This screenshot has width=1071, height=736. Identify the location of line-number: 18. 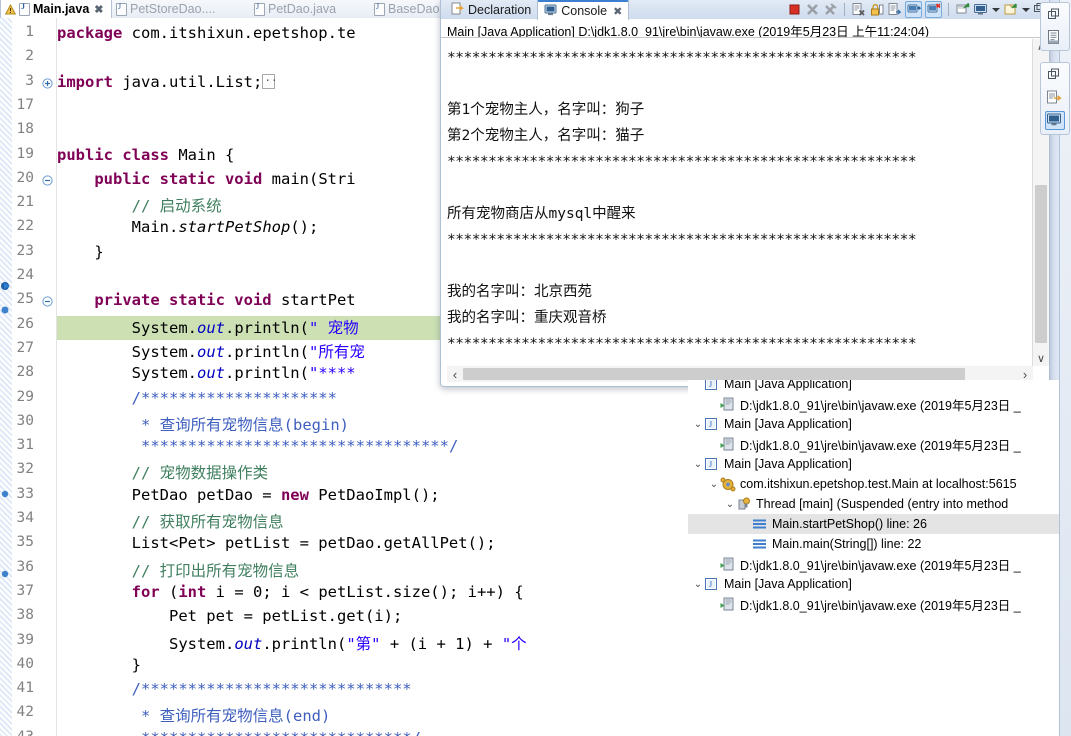
(25, 129).